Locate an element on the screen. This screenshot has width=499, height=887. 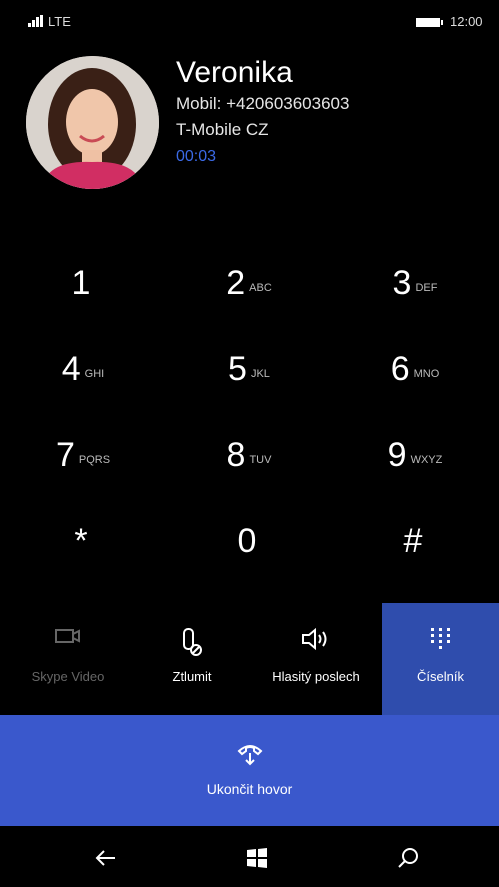
contact-number: Mobil: +420603603603 is located at coordinates (263, 103).